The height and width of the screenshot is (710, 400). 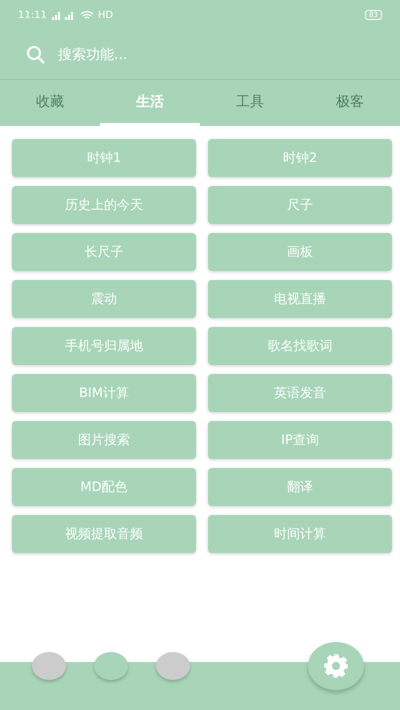 What do you see at coordinates (300, 346) in the screenshot?
I see `function-button: 歌名找歌词` at bounding box center [300, 346].